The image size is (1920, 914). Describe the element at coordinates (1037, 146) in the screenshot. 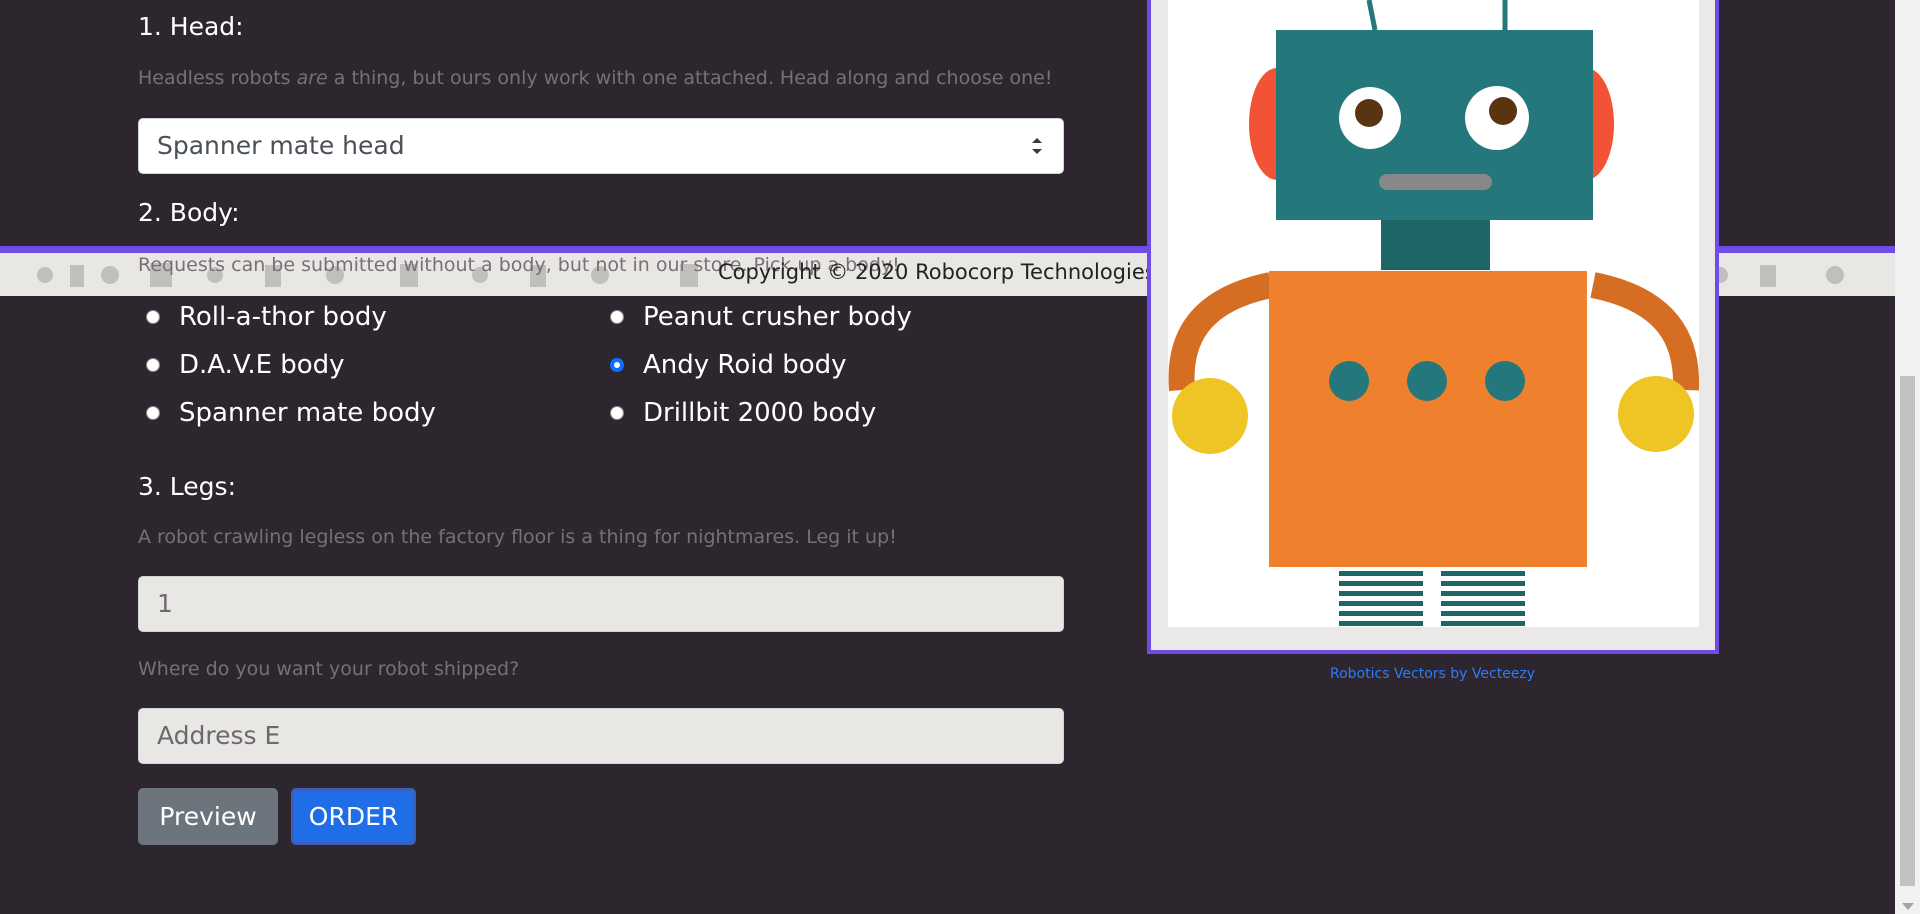

I see `select-caret-icon` at that location.